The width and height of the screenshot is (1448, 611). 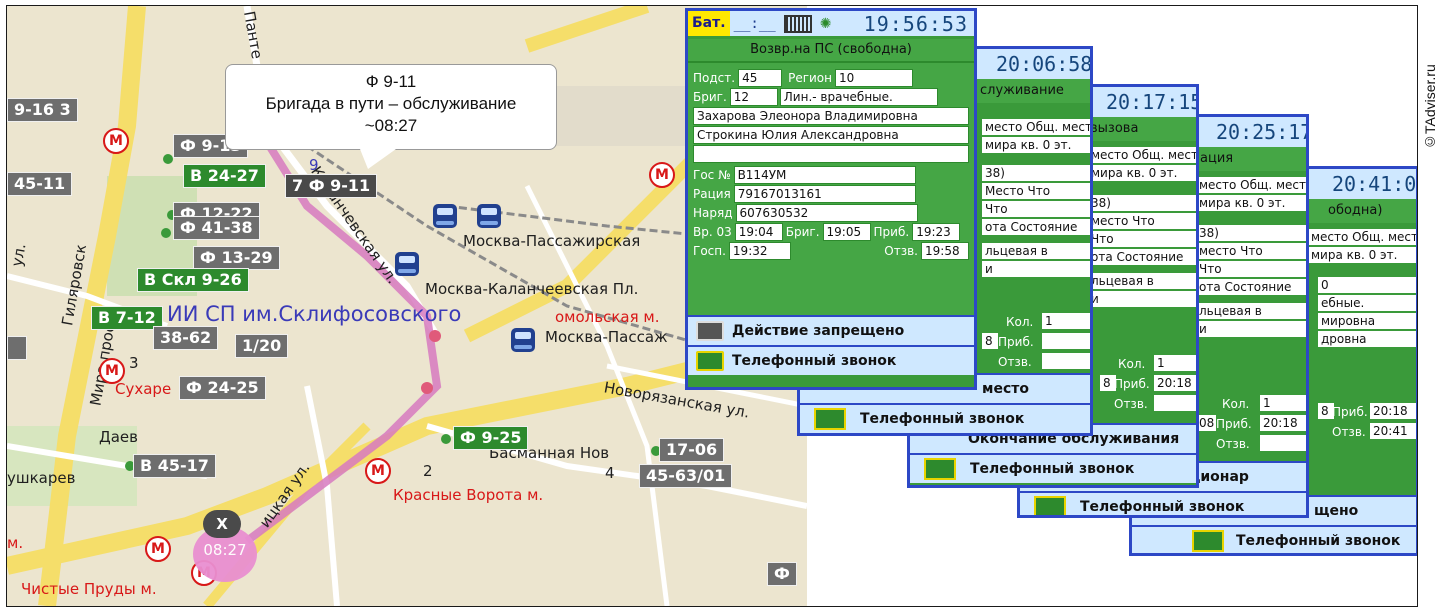 I want to click on close-route-button: X, so click(x=222, y=524).